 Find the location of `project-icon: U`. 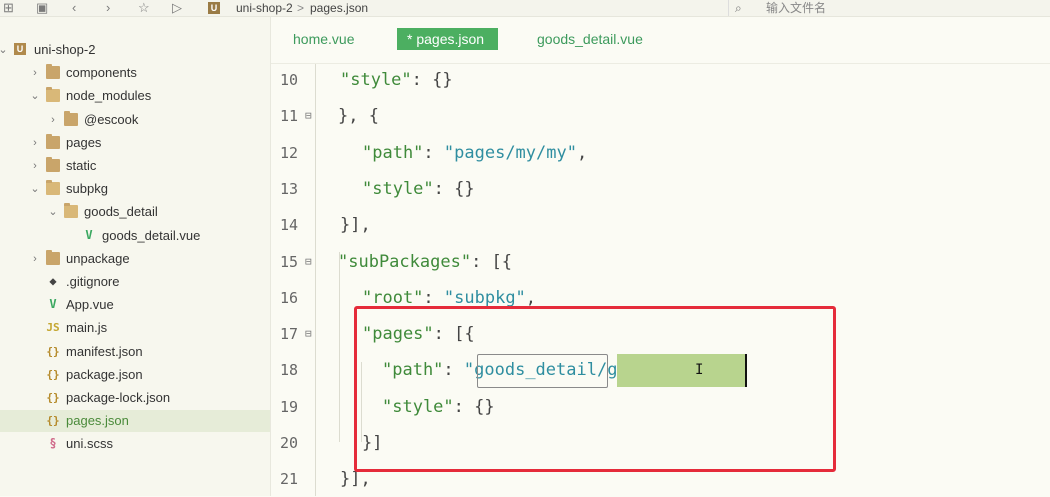

project-icon: U is located at coordinates (20, 49).